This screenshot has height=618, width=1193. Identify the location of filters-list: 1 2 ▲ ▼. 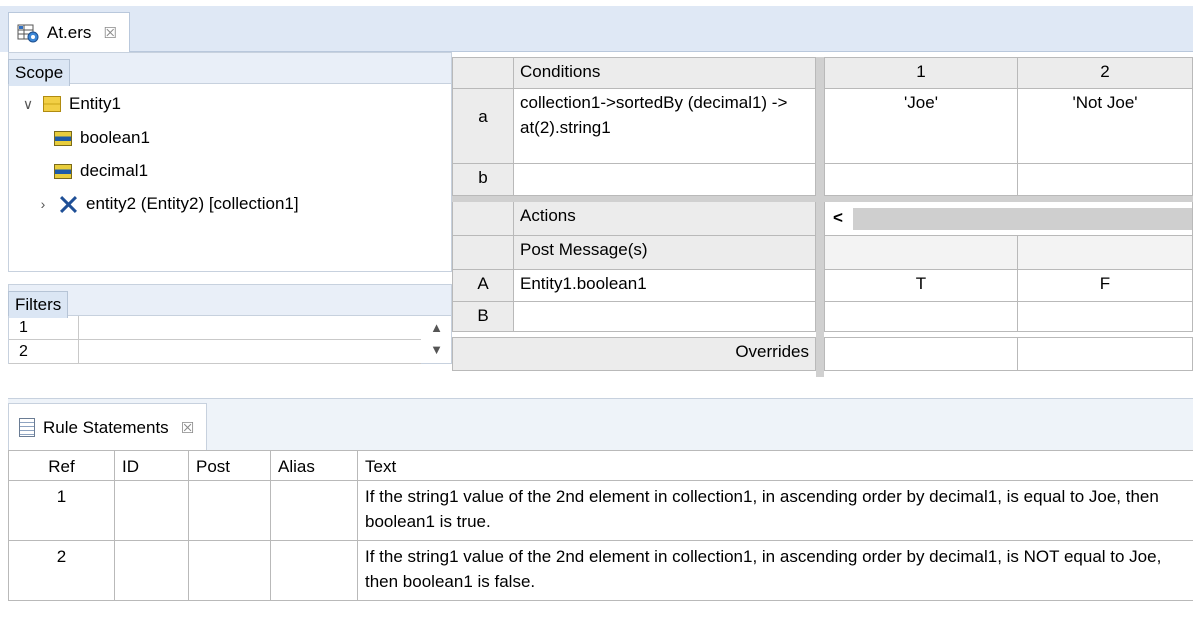
(230, 340).